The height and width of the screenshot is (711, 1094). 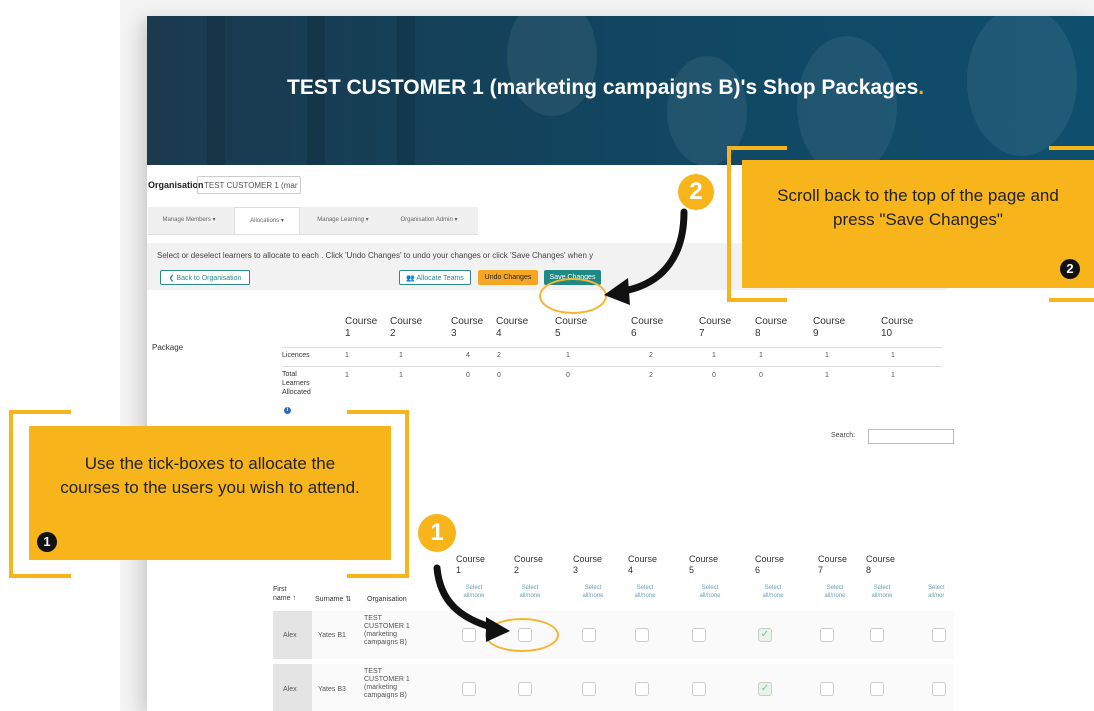 I want to click on annotation-arrows, so click(x=560, y=425).